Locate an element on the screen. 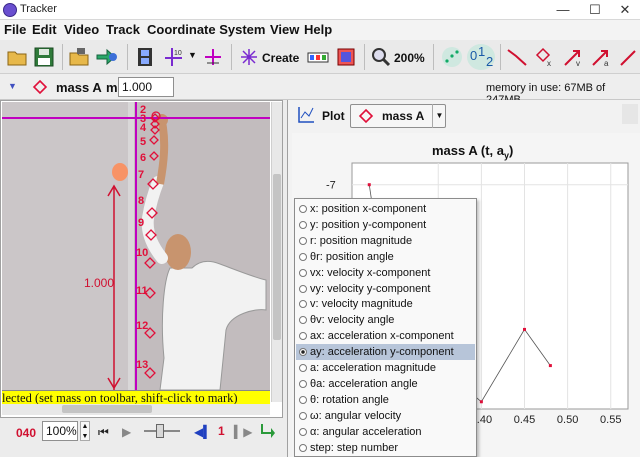 Image resolution: width=640 pixels, height=457 pixels. dropdown-item: a: acceleration magnitude is located at coordinates (385, 368).